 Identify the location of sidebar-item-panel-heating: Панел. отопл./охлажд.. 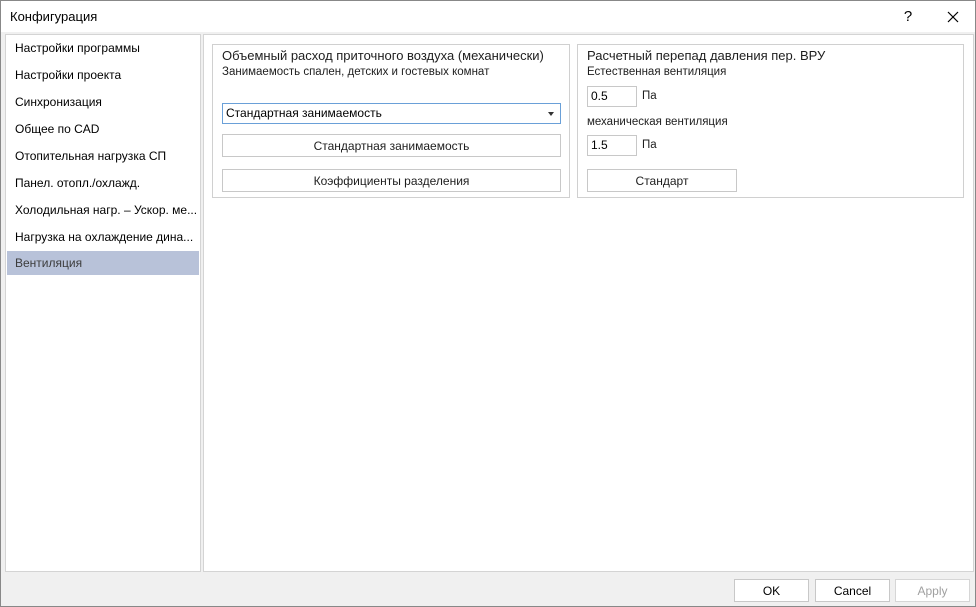
(103, 183).